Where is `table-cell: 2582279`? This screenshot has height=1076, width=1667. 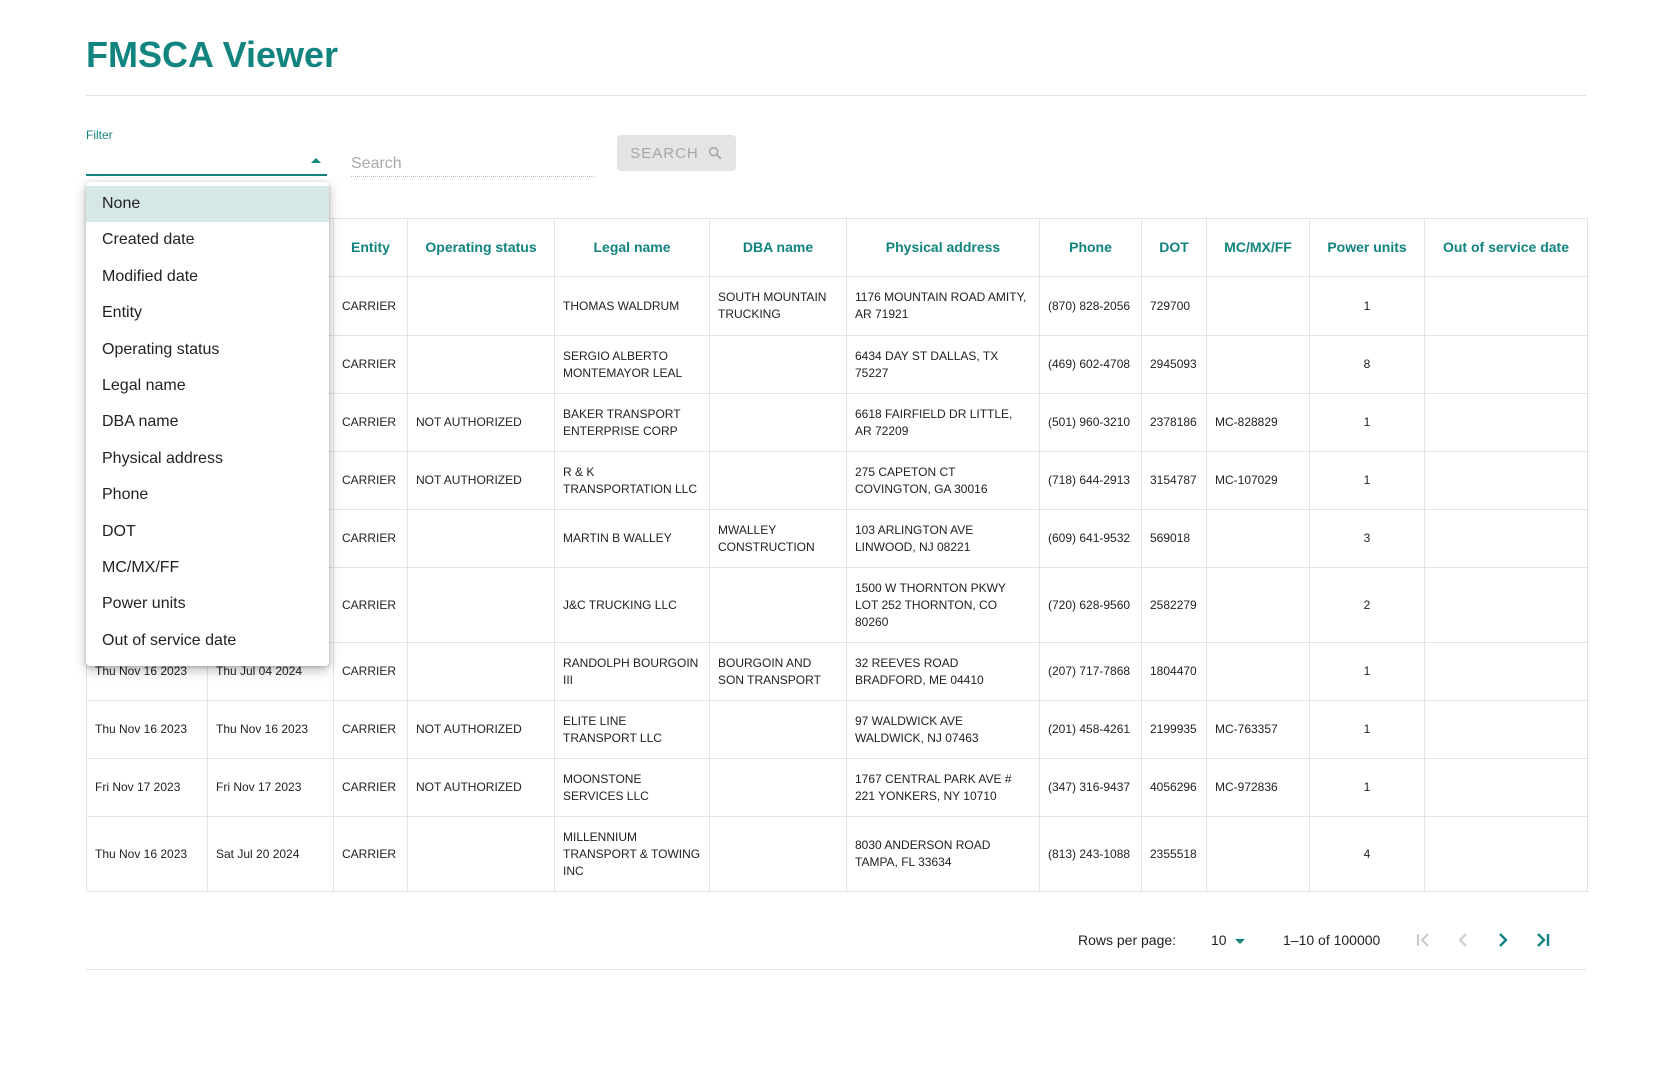 table-cell: 2582279 is located at coordinates (1174, 605).